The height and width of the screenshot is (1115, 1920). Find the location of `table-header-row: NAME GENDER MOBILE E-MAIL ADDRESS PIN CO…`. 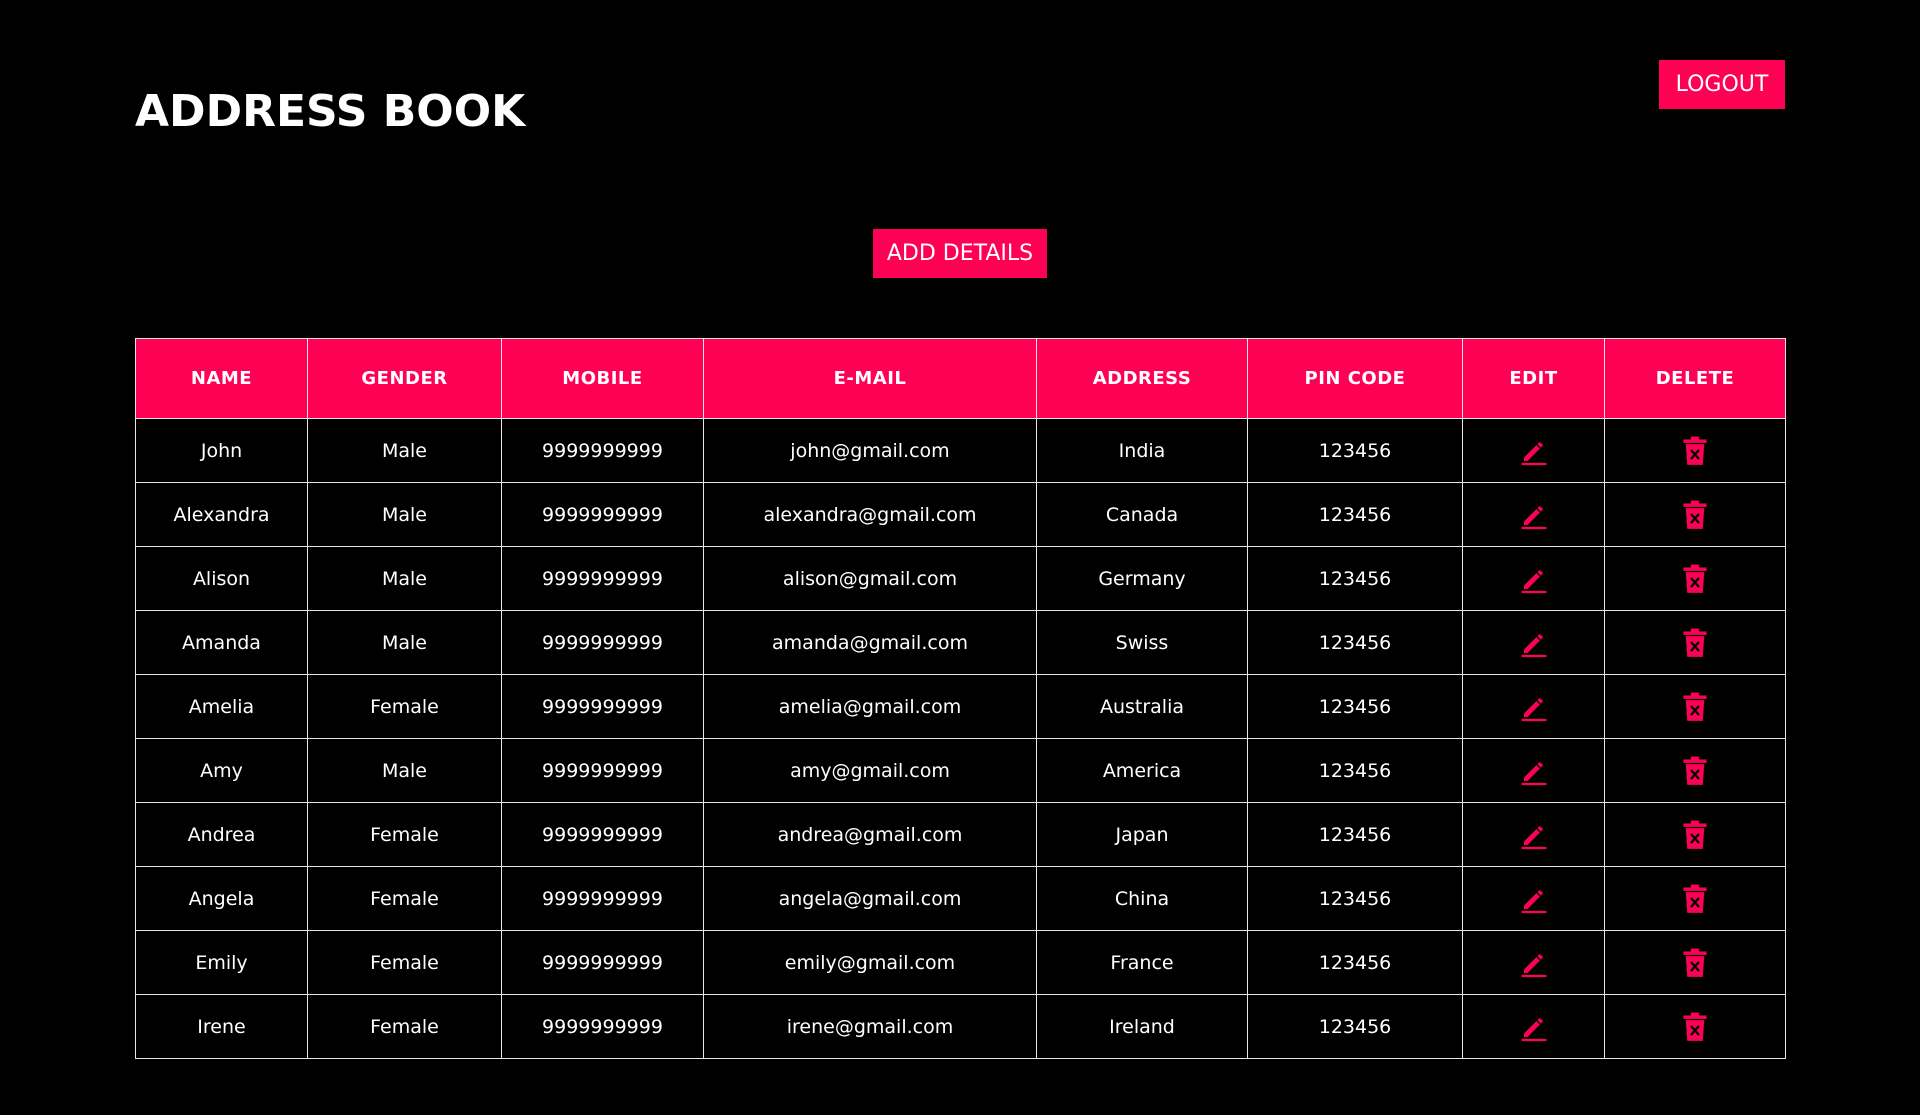

table-header-row: NAME GENDER MOBILE E-MAIL ADDRESS PIN CO… is located at coordinates (960, 378).